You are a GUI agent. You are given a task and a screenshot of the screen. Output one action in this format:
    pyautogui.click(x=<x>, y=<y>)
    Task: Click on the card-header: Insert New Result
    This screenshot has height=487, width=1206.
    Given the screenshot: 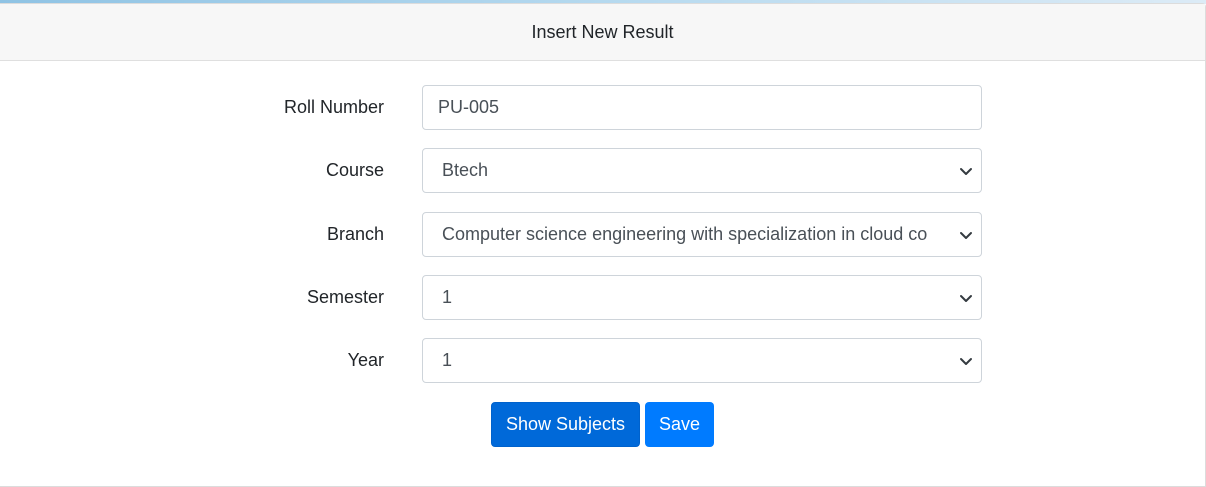 What is the action you would take?
    pyautogui.click(x=602, y=32)
    